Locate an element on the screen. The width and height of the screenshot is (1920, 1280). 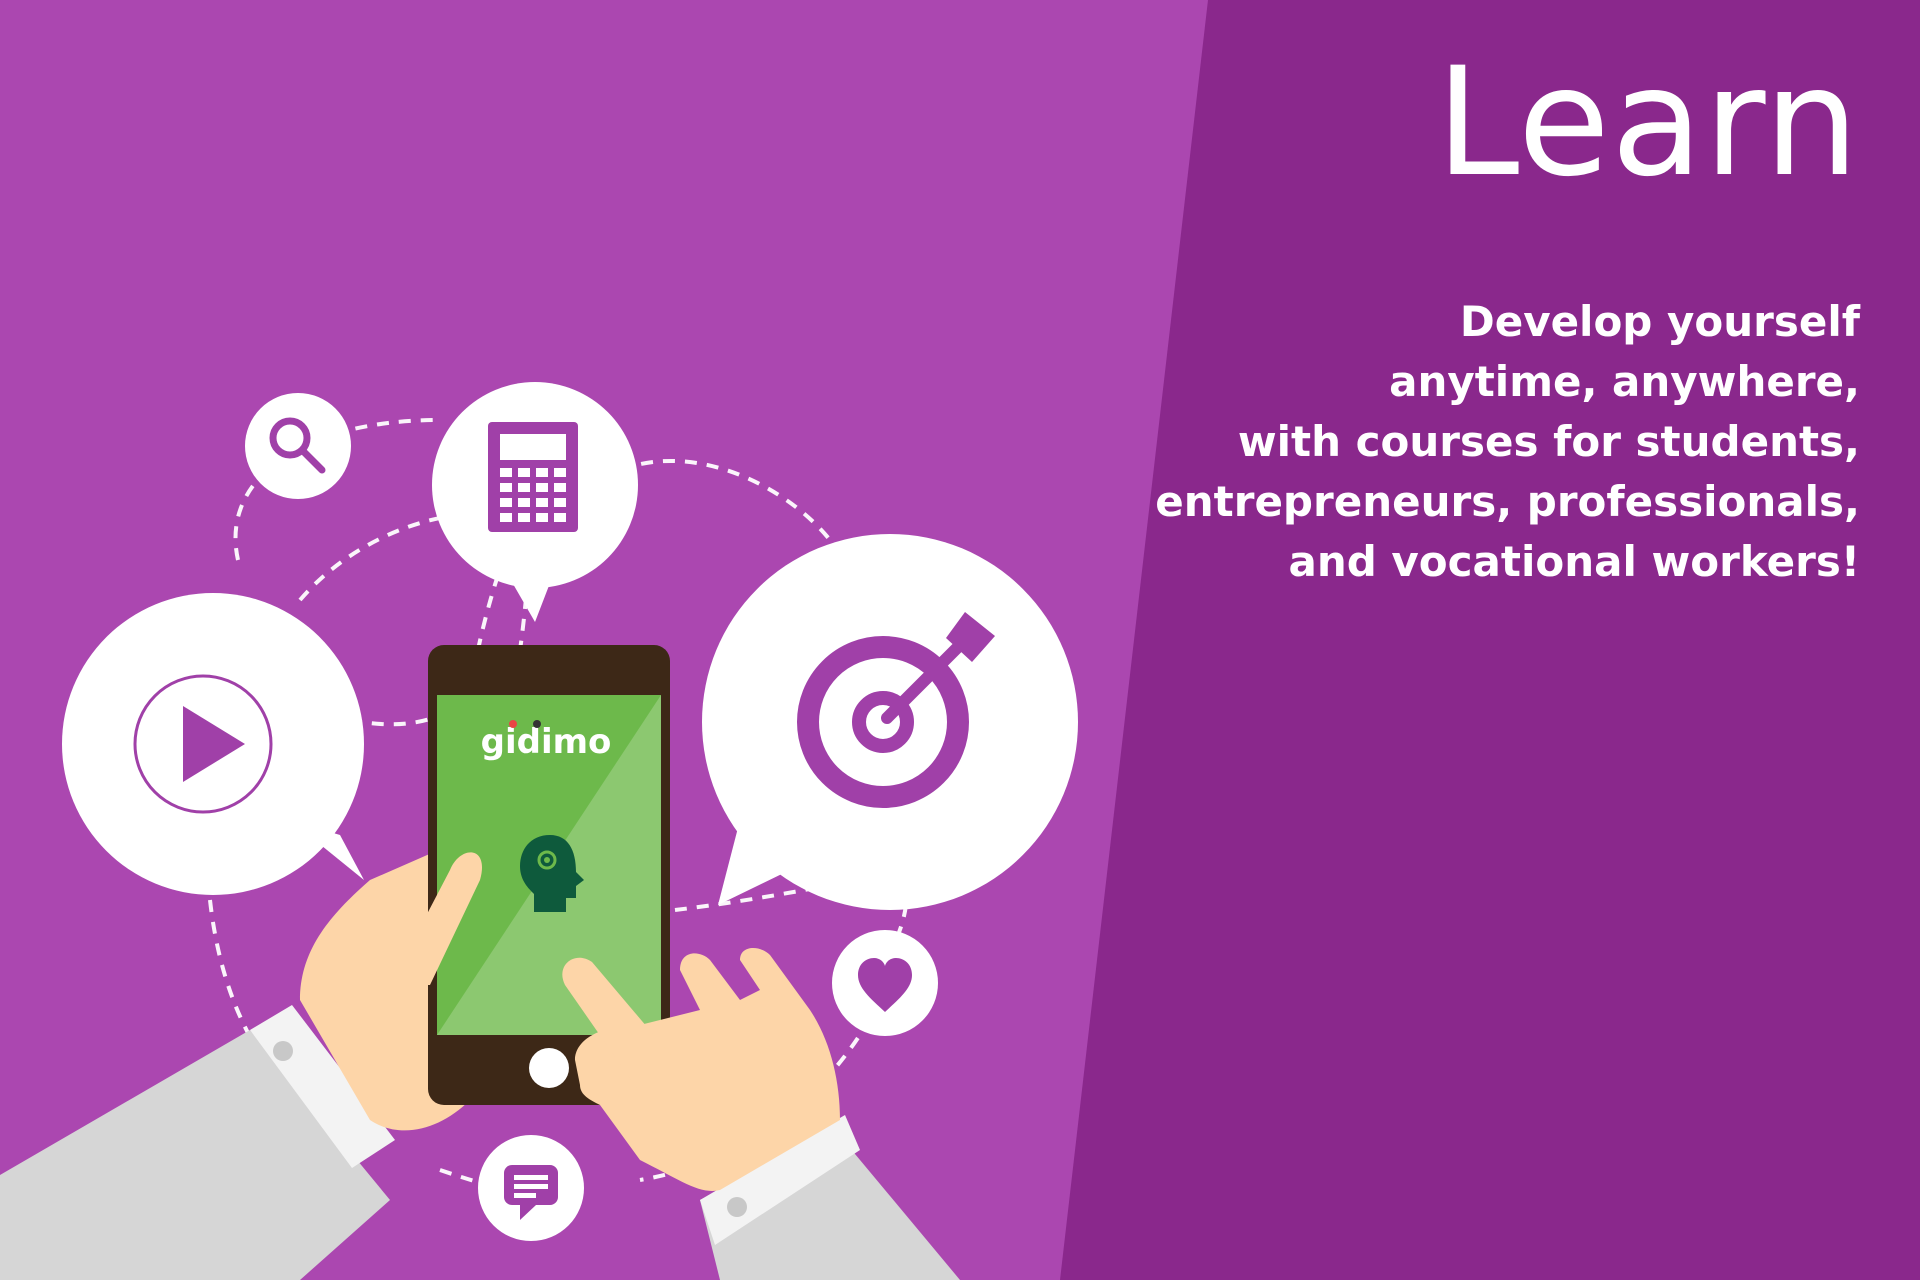
tagline-line: anytime, anywhere, is located at coordinates (1624, 381).